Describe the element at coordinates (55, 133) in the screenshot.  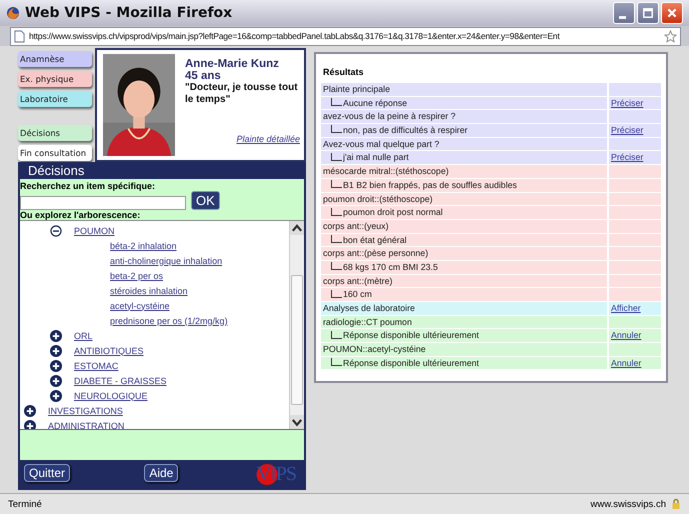
I see `tab: Décisions` at that location.